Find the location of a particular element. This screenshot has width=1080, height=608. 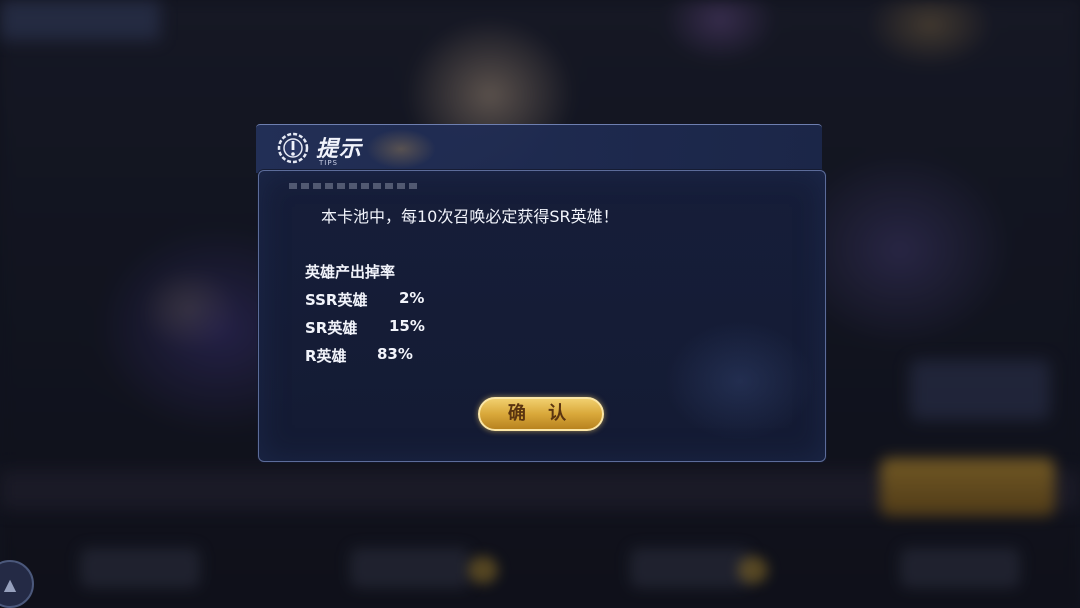

body-ornament is located at coordinates (740, 381).